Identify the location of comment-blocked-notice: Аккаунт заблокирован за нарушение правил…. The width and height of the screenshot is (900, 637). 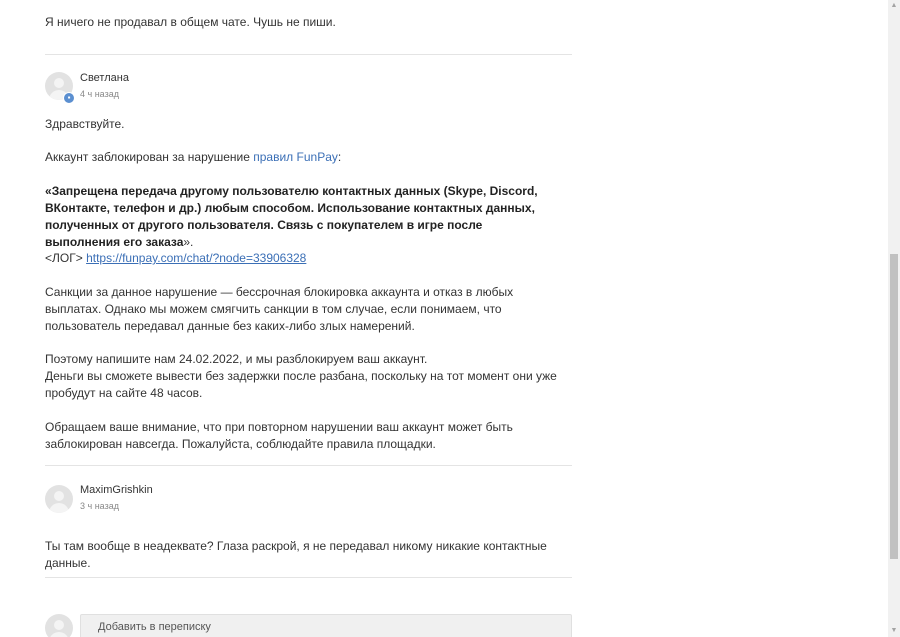
(300, 157).